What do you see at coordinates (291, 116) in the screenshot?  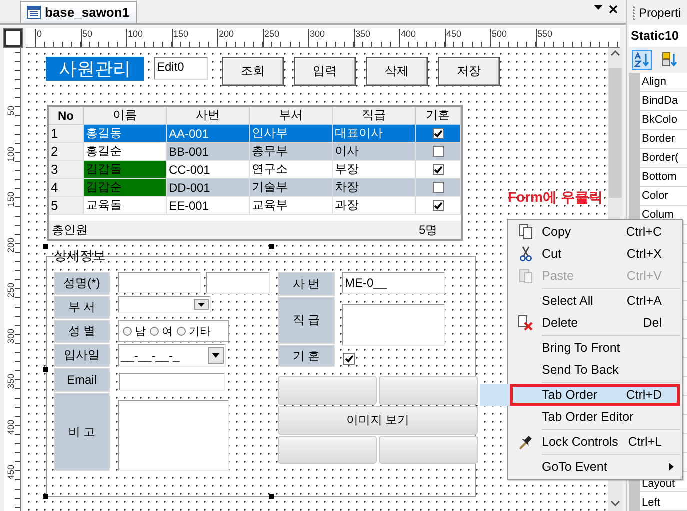 I see `column-header: 부서` at bounding box center [291, 116].